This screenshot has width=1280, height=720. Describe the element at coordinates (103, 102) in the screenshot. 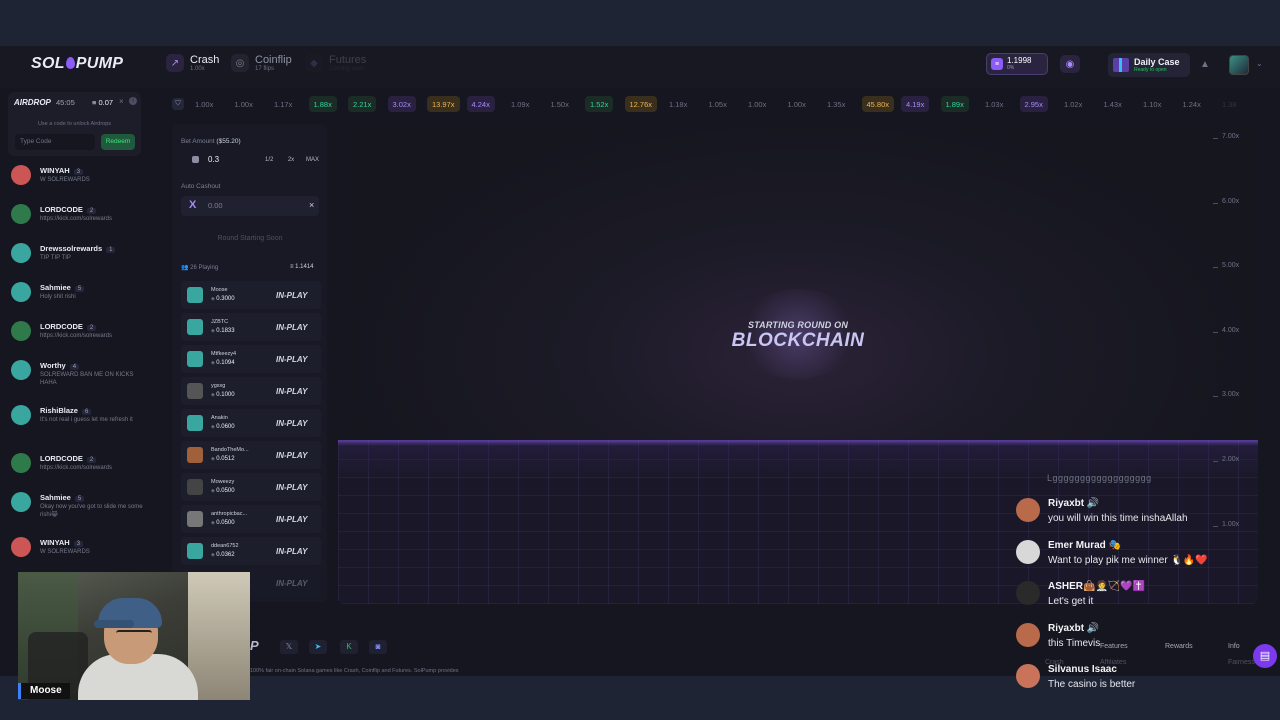

I see `airdrop-amount: ≡ 0.07` at that location.